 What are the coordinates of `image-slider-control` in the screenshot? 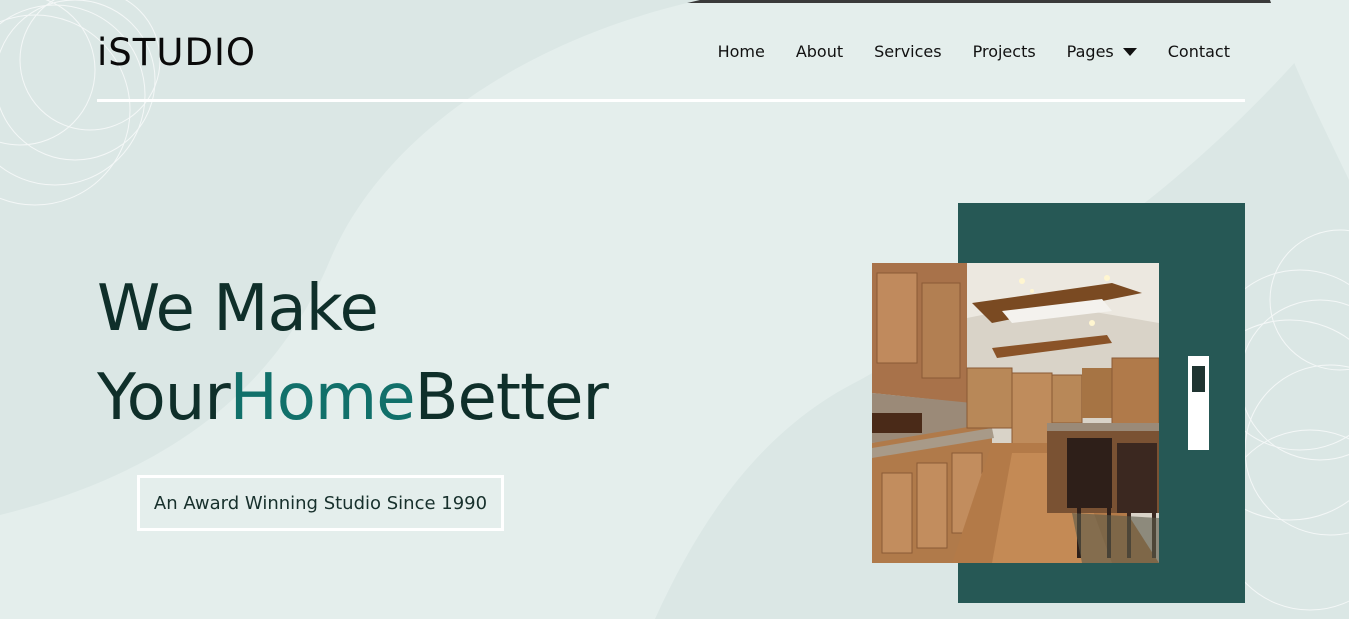 It's located at (1198, 403).